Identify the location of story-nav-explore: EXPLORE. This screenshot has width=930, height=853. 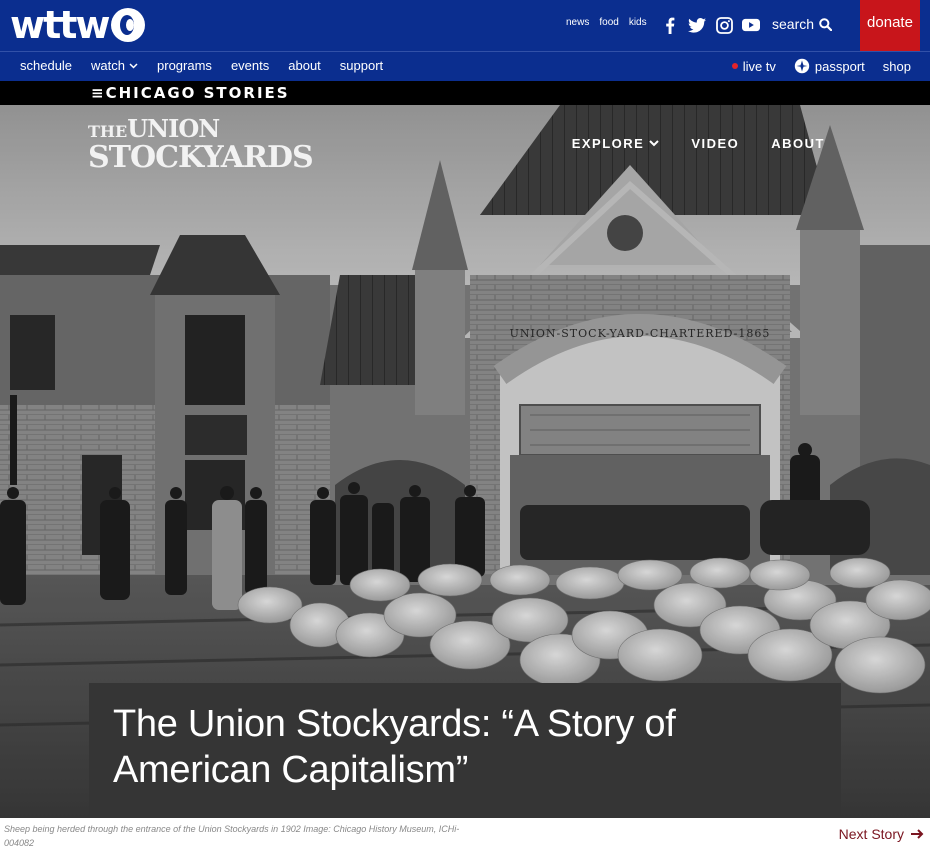
(616, 143).